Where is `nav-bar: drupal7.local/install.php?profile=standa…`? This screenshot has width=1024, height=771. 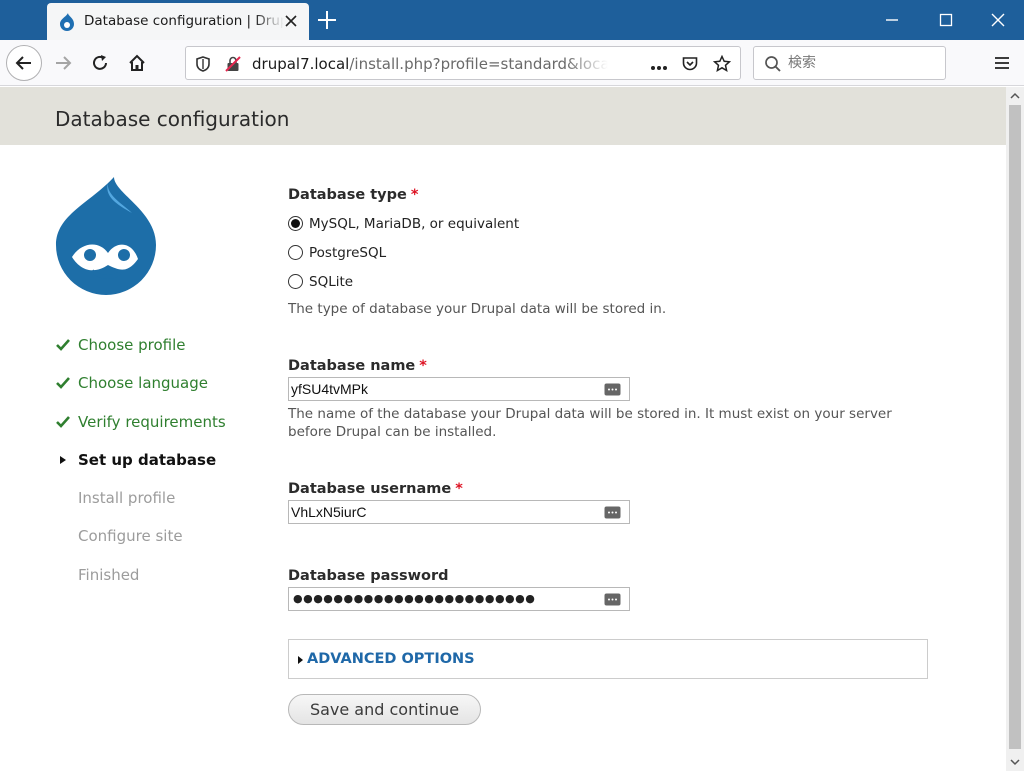
nav-bar: drupal7.local/install.php?profile=standa… is located at coordinates (512, 63).